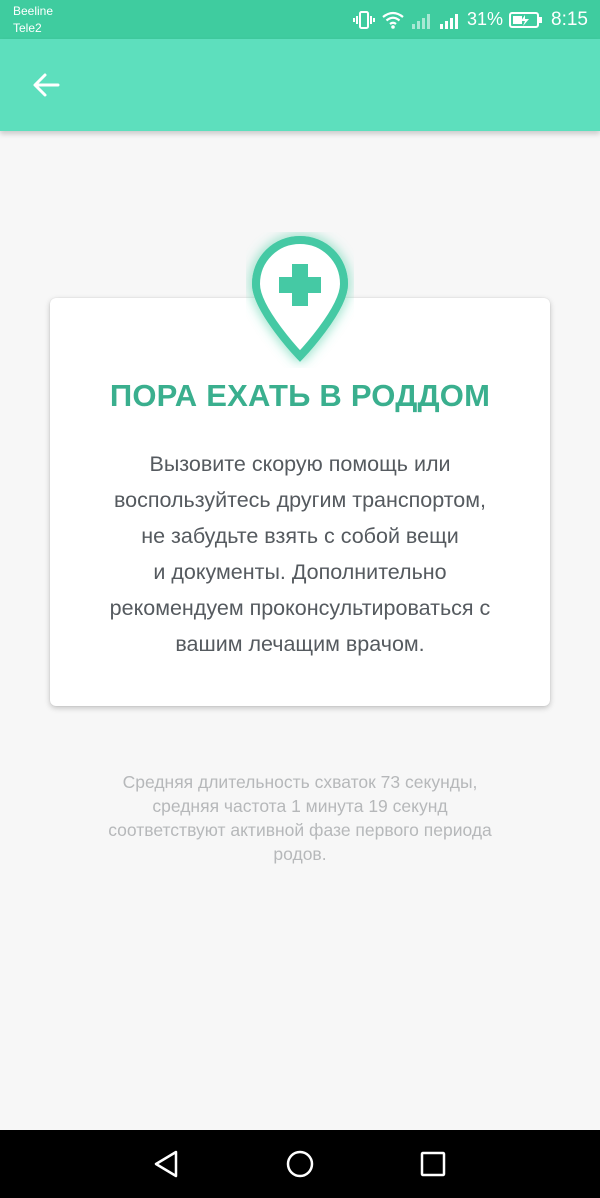 The height and width of the screenshot is (1198, 600). I want to click on battery-percent: 31%, so click(485, 19).